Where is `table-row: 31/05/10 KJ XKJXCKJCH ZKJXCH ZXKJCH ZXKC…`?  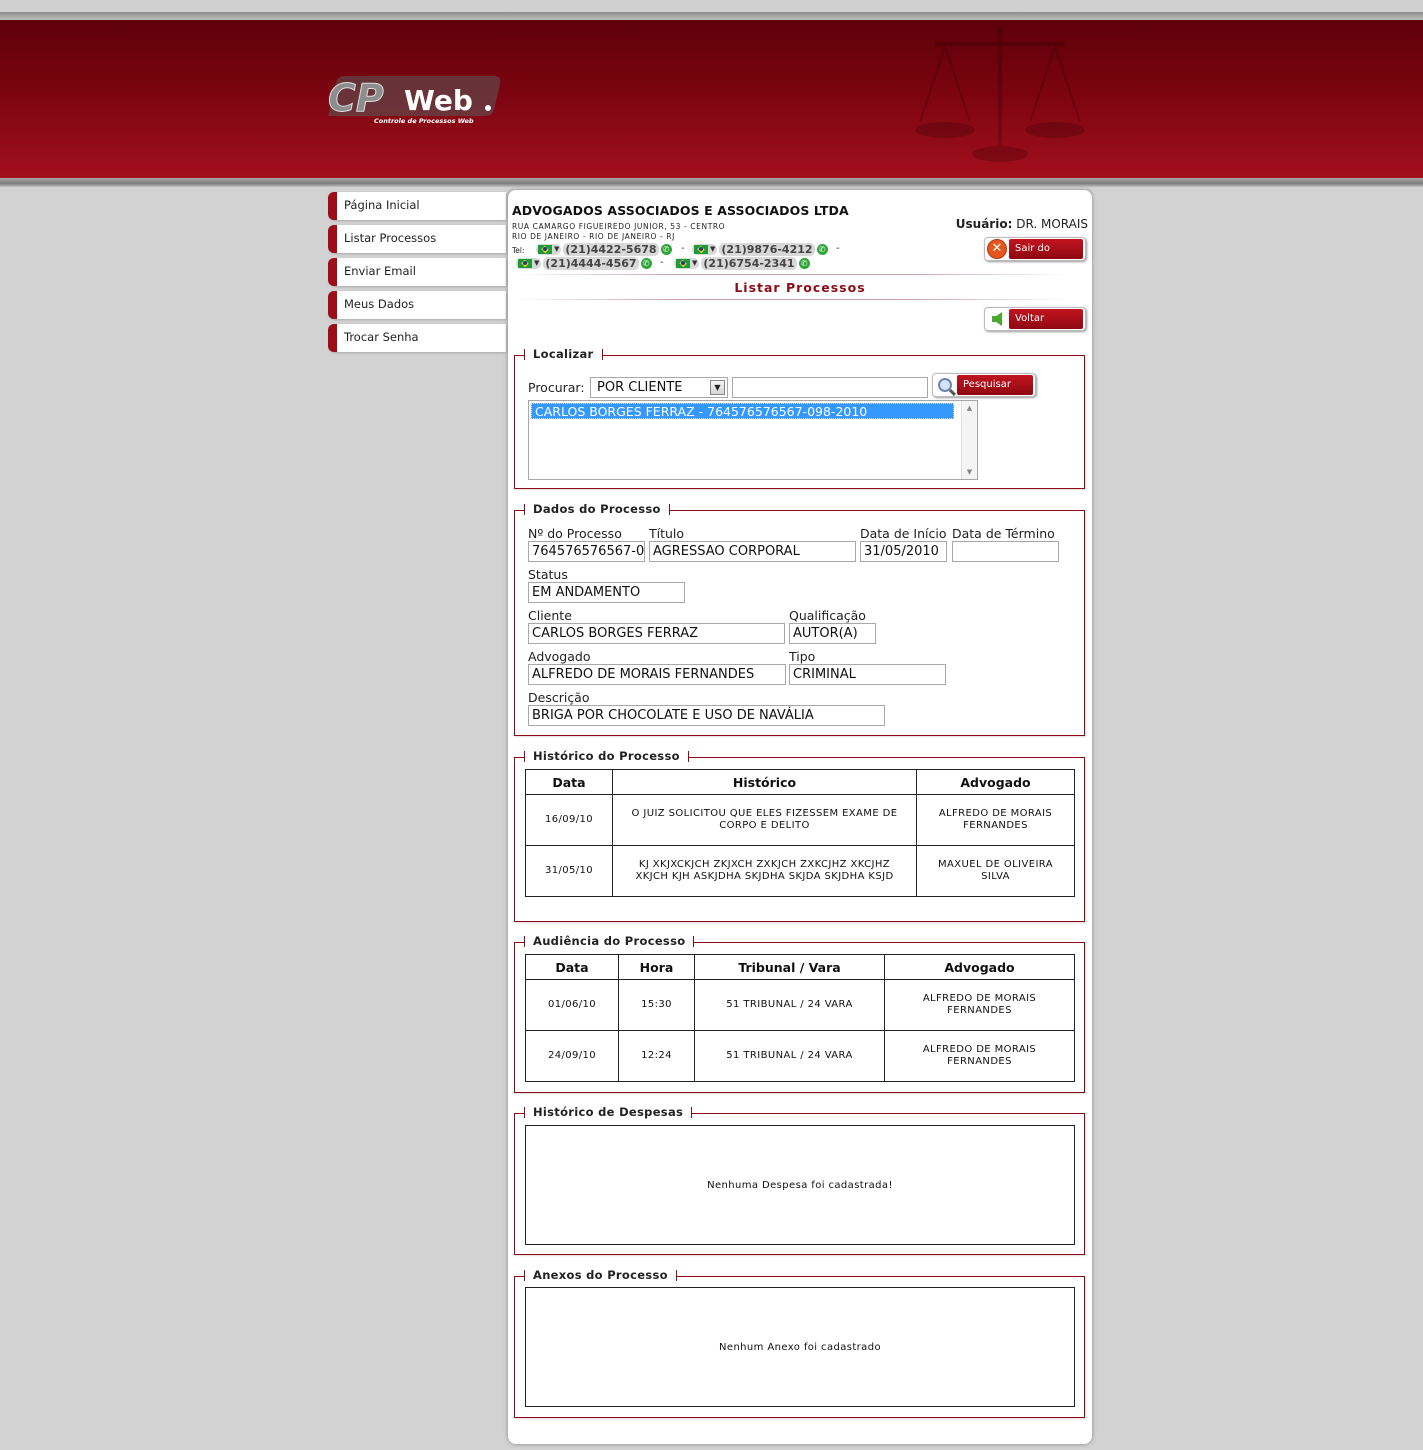 table-row: 31/05/10 KJ XKJXCKJCH ZKJXCH ZXKJCH ZXKC… is located at coordinates (800, 871).